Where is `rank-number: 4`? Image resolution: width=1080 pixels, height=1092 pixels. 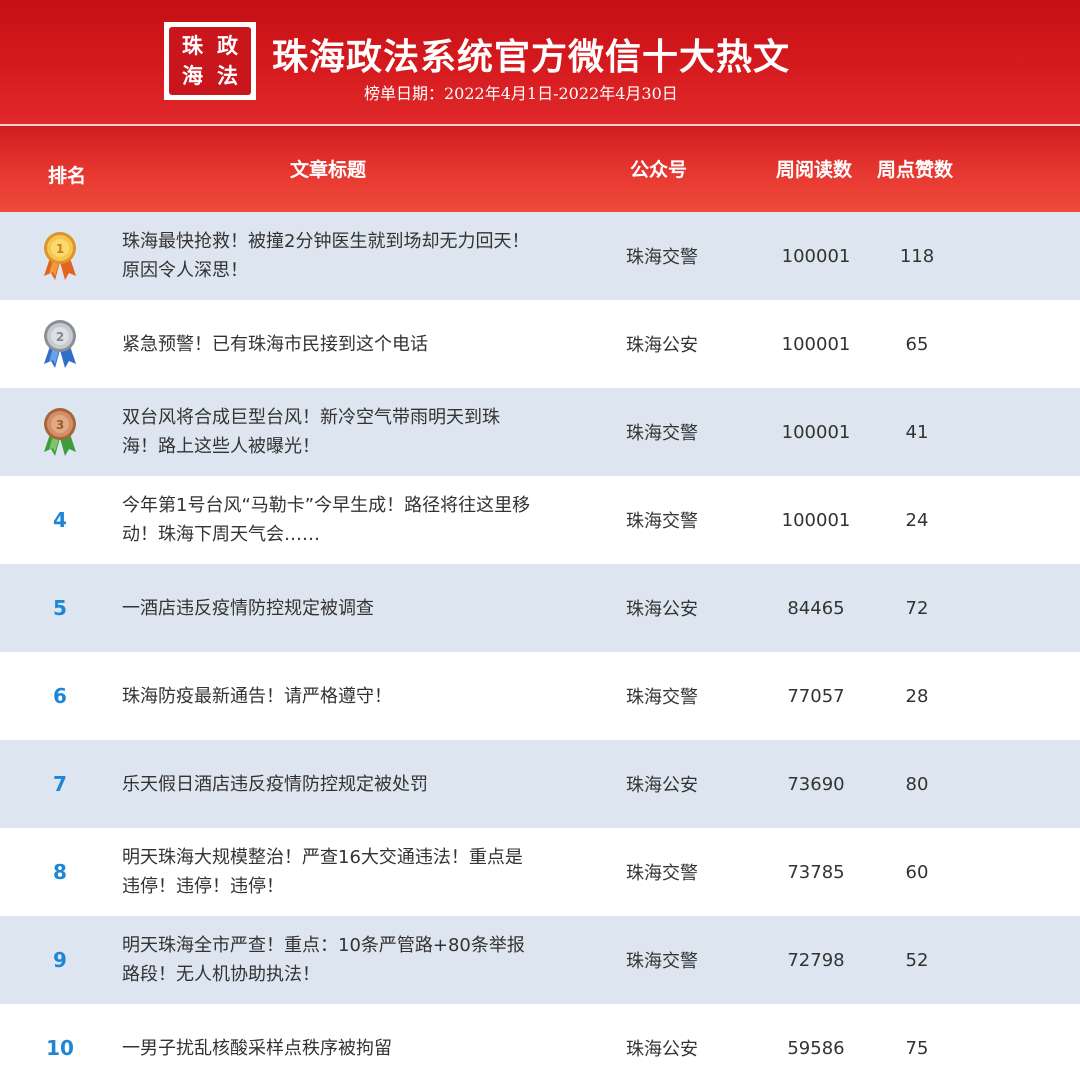 rank-number: 4 is located at coordinates (60, 520).